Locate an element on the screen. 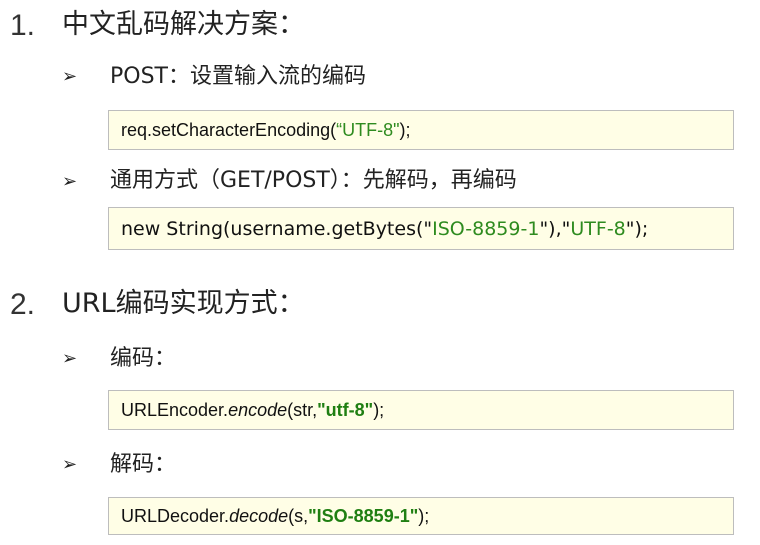 This screenshot has width=760, height=545. general-method-label: 通用方式（GET/POST）：先解码，再编码 is located at coordinates (313, 180).